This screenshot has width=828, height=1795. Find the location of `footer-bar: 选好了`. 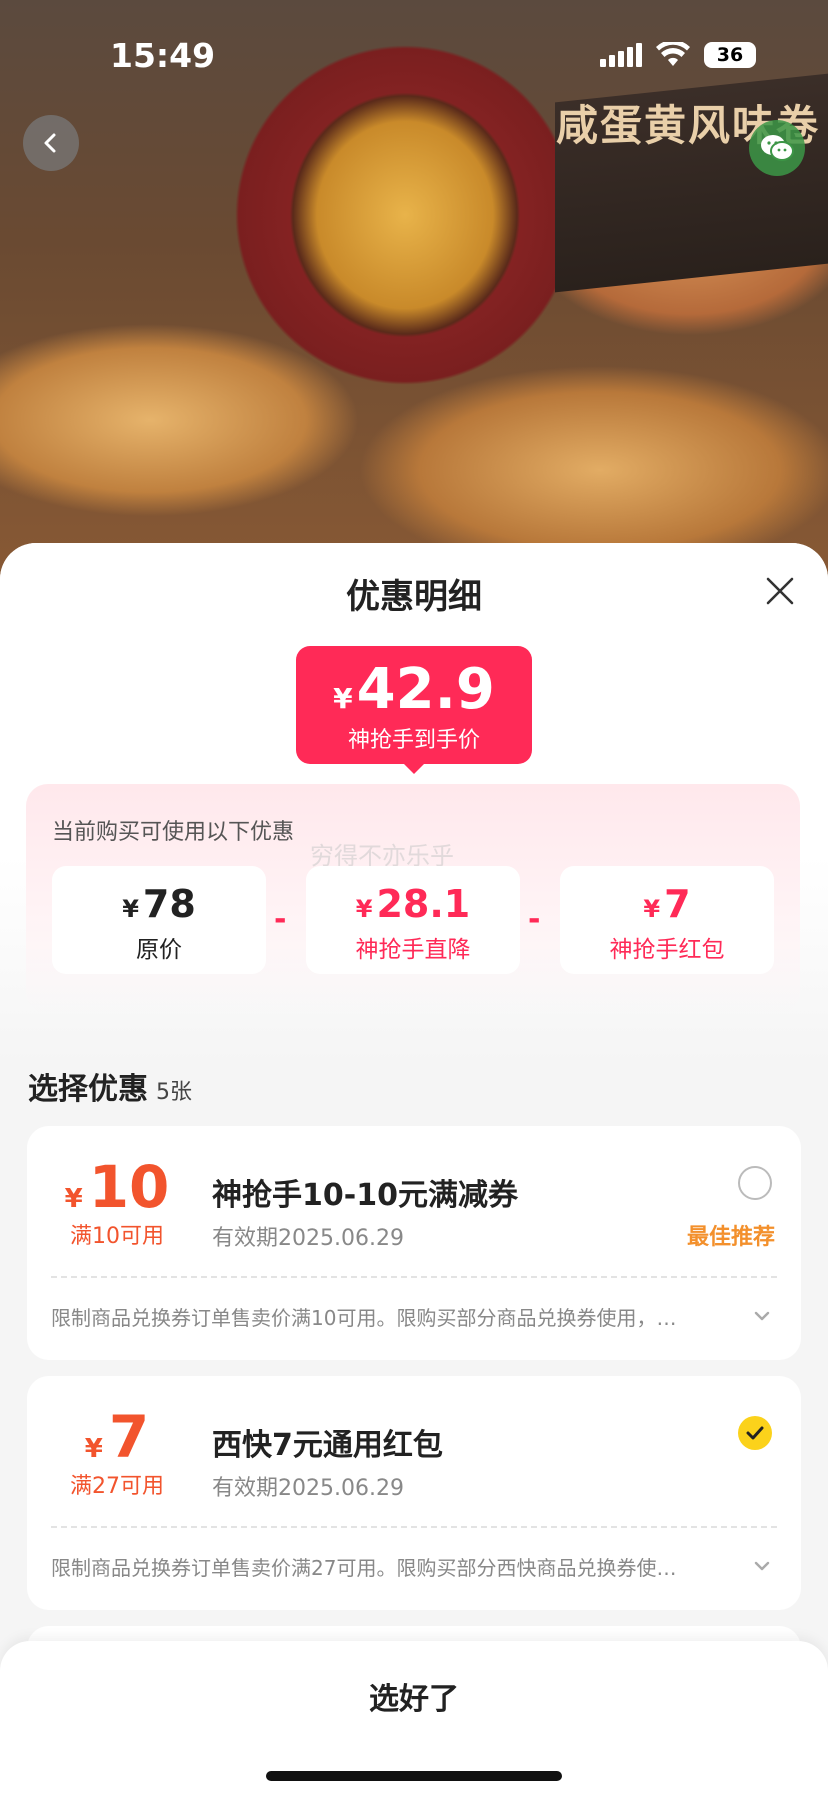

footer-bar: 选好了 is located at coordinates (414, 1718).